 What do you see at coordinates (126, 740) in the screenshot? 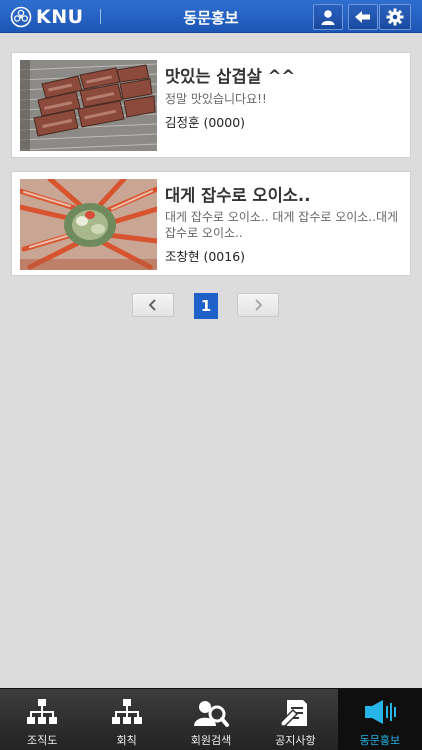
I see `tab-label: 회칙` at bounding box center [126, 740].